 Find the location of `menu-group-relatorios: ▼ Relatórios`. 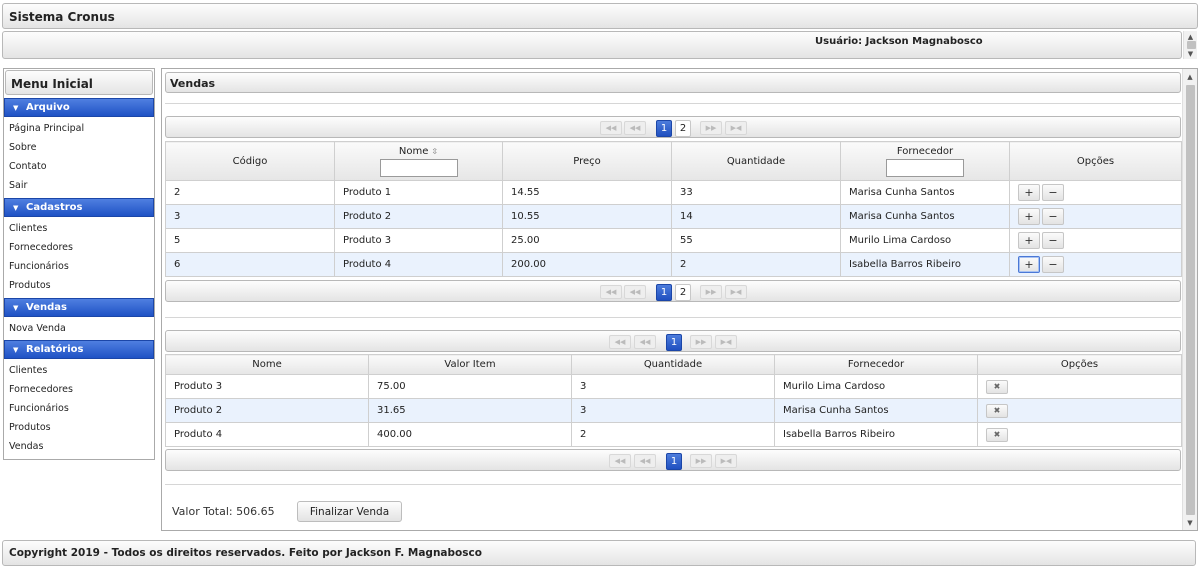

menu-group-relatorios: ▼ Relatórios is located at coordinates (79, 349).